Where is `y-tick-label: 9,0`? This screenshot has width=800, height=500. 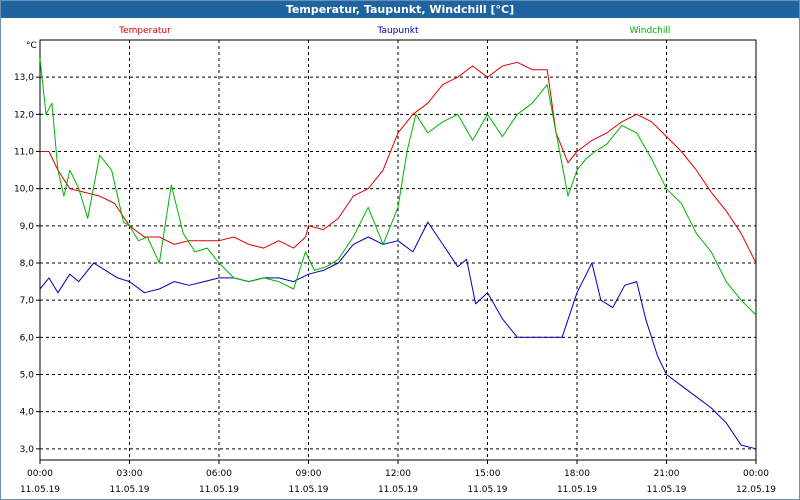
y-tick-label: 9,0 is located at coordinates (27, 227).